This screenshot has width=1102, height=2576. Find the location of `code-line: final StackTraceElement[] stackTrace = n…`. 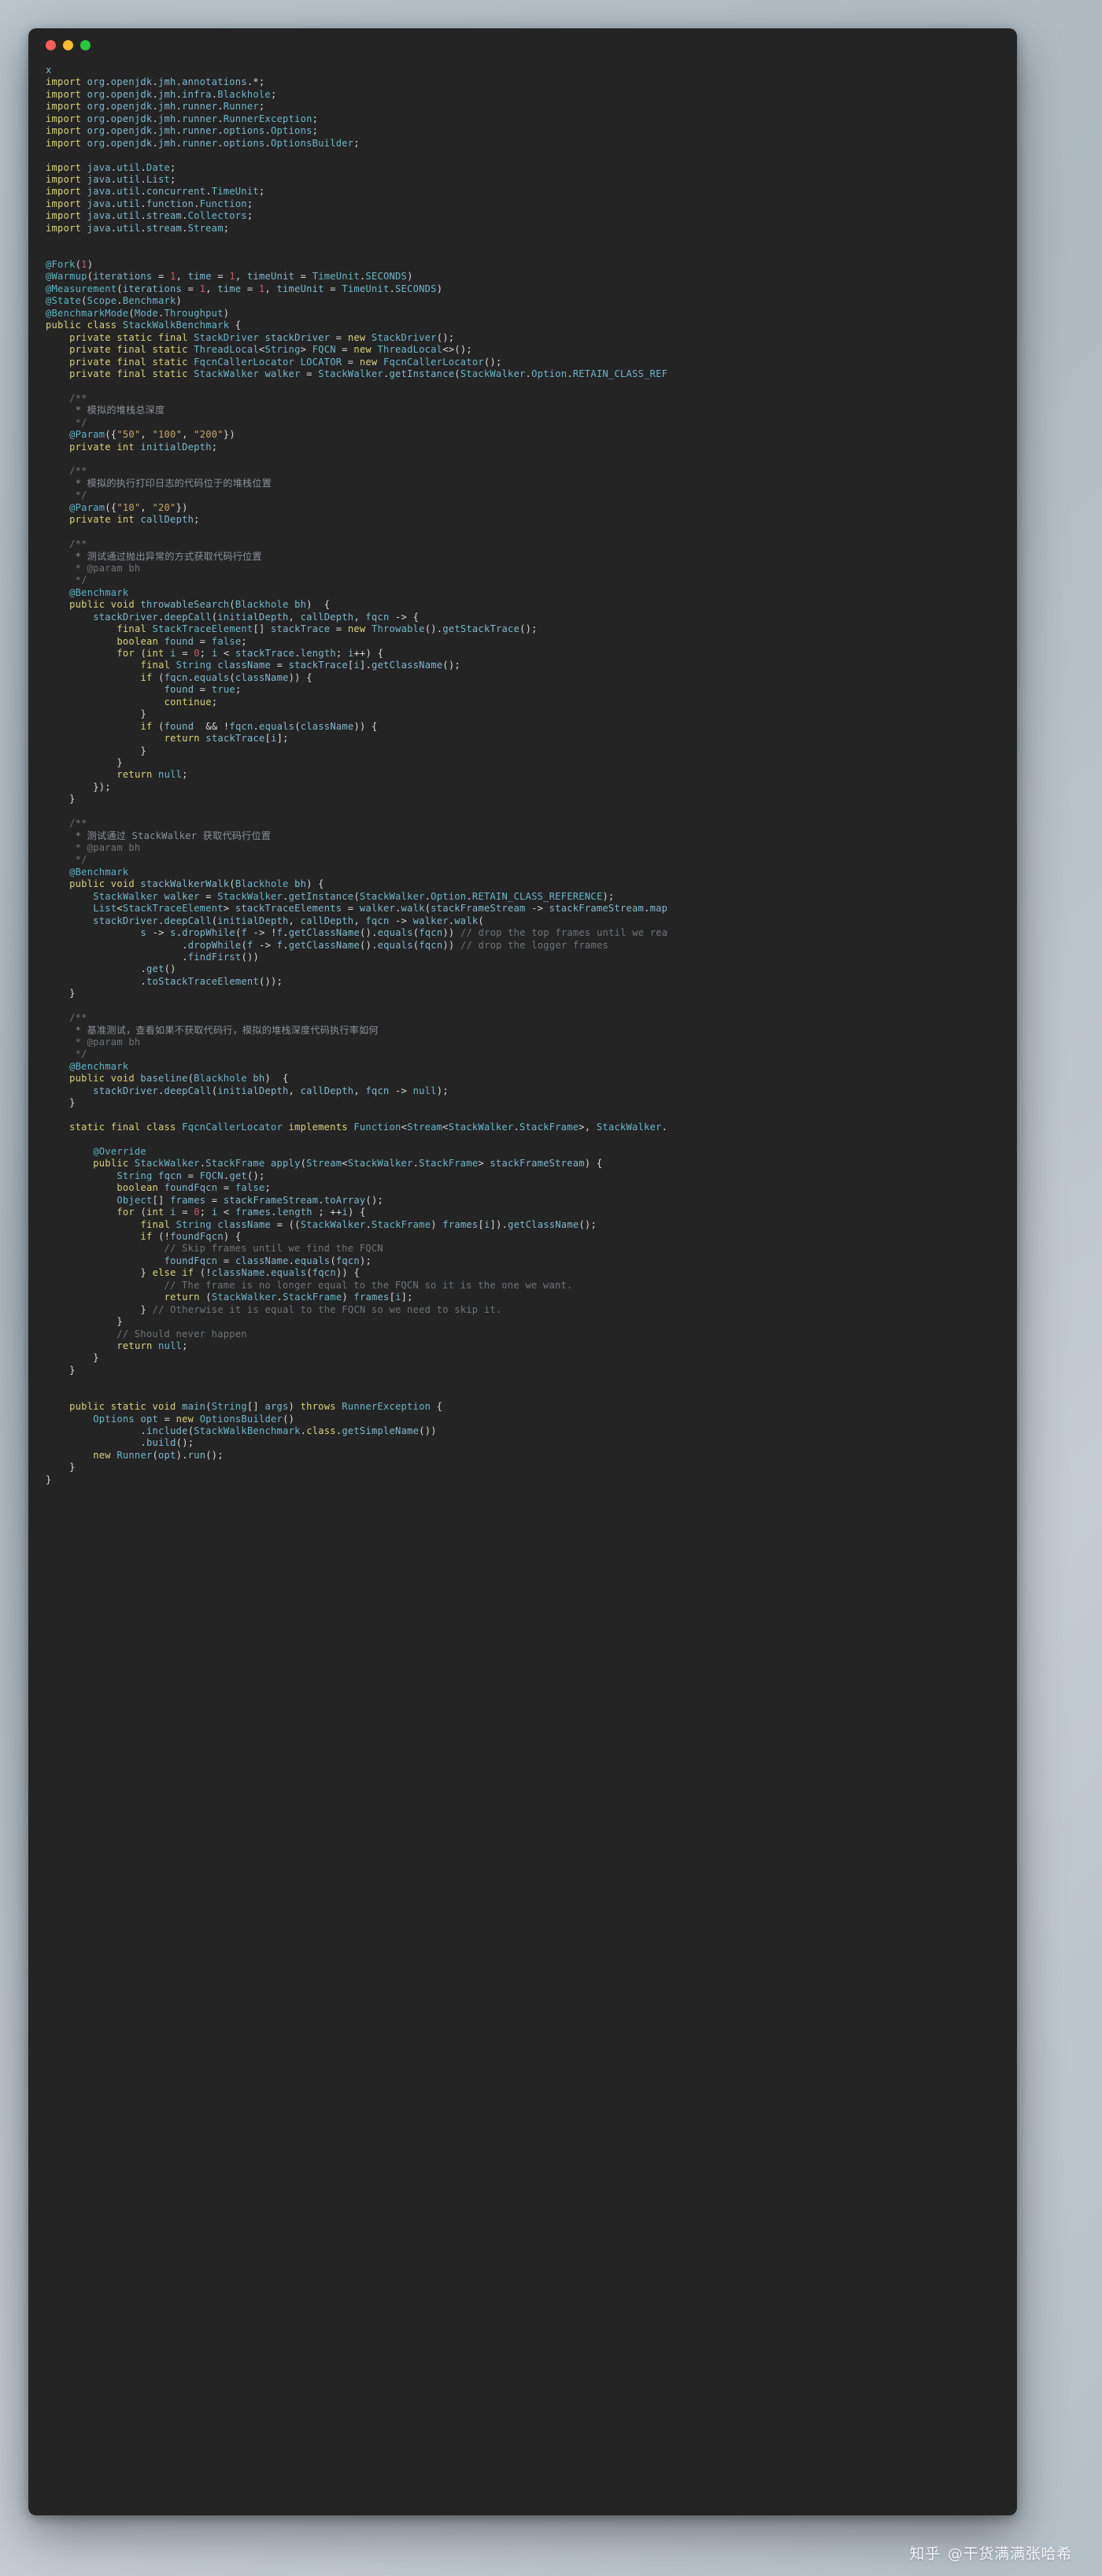

code-line: final StackTraceElement[] stackTrace = n… is located at coordinates (327, 629).